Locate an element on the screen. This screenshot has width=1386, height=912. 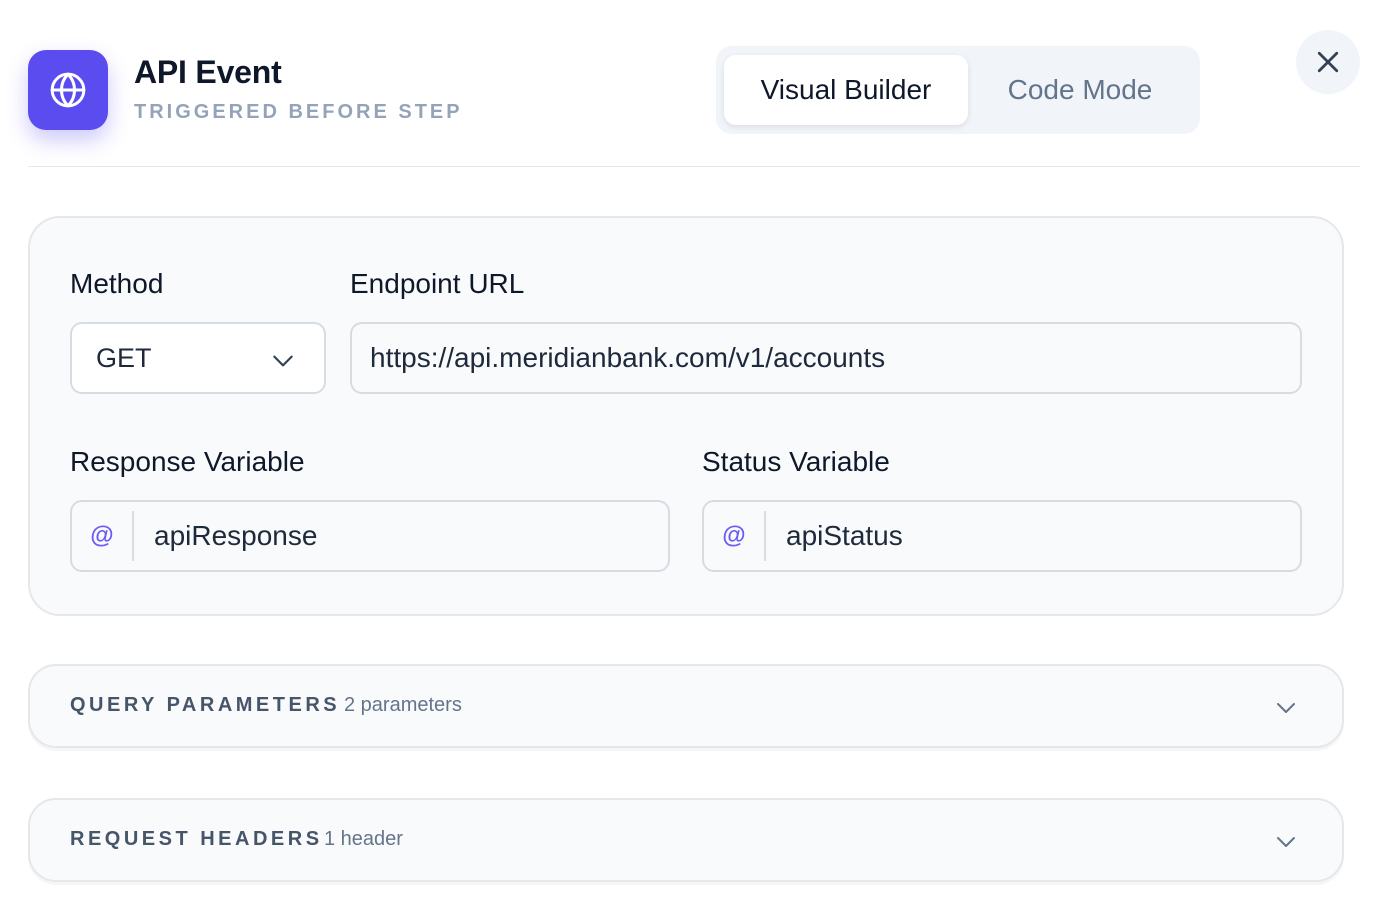
panel-title: API Event is located at coordinates (208, 72).